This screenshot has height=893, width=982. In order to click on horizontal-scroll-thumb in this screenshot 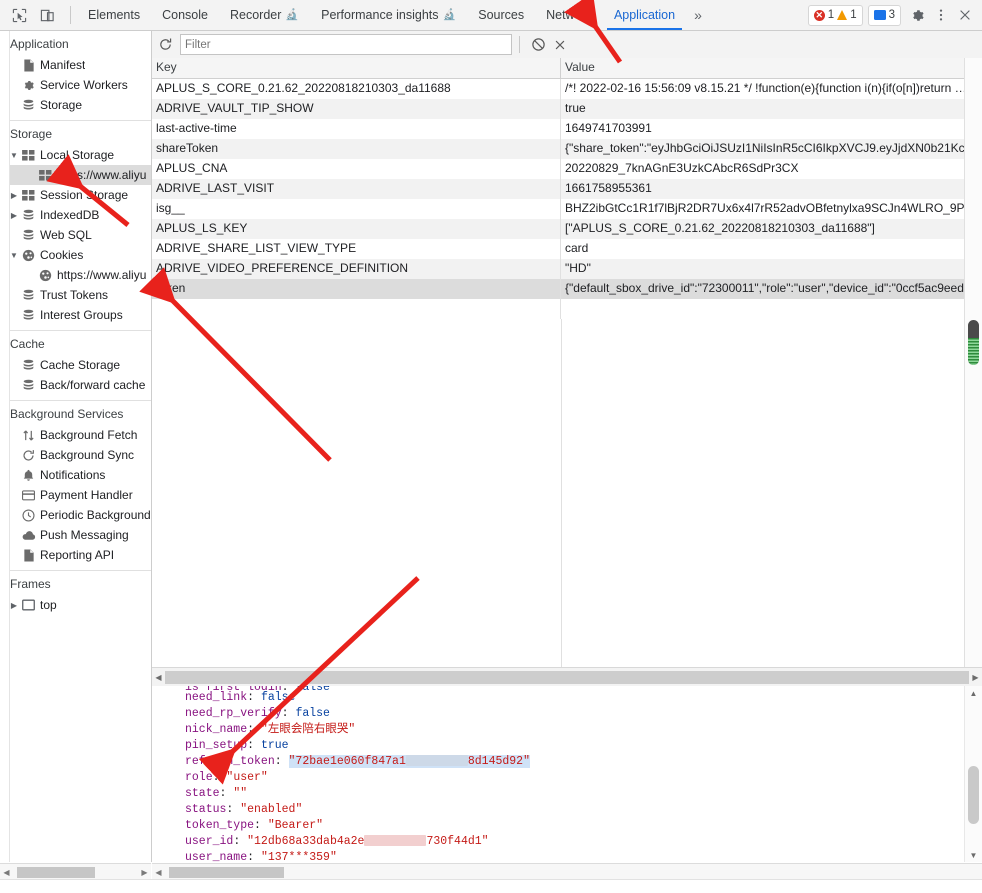, I will do `click(567, 677)`.